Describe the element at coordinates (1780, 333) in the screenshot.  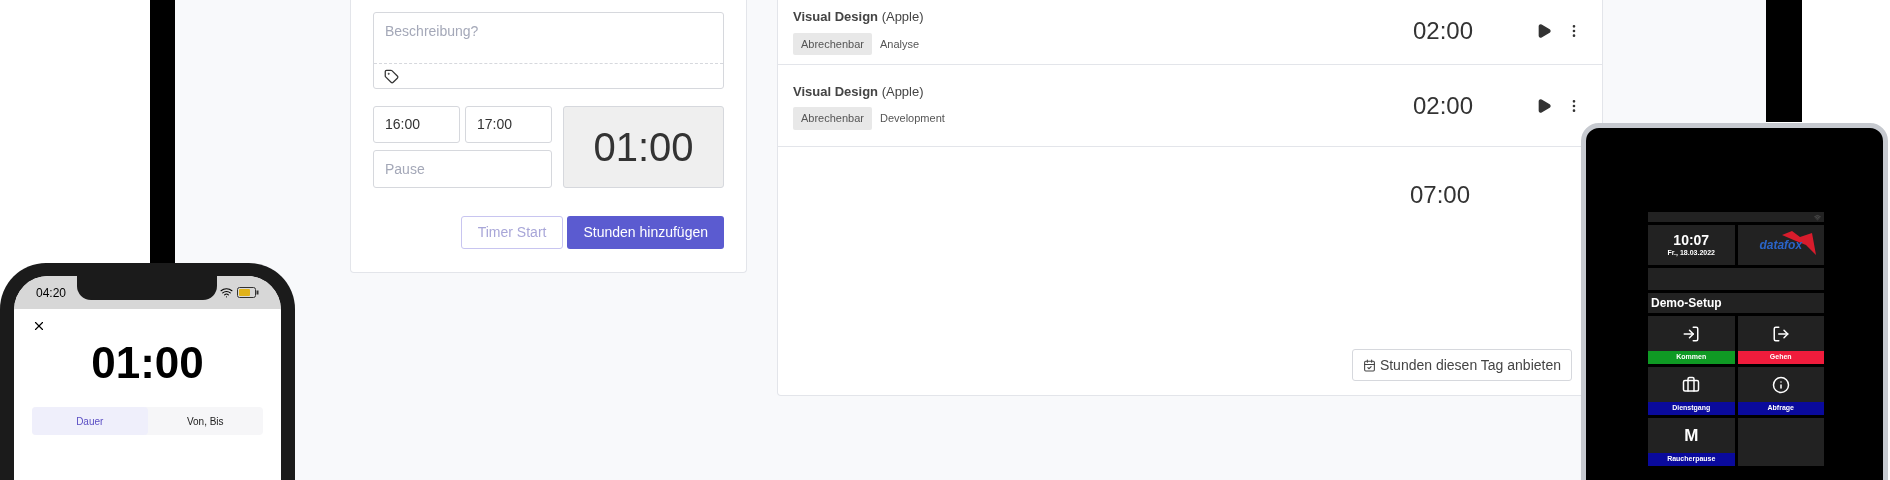
I see `exit-icon` at that location.